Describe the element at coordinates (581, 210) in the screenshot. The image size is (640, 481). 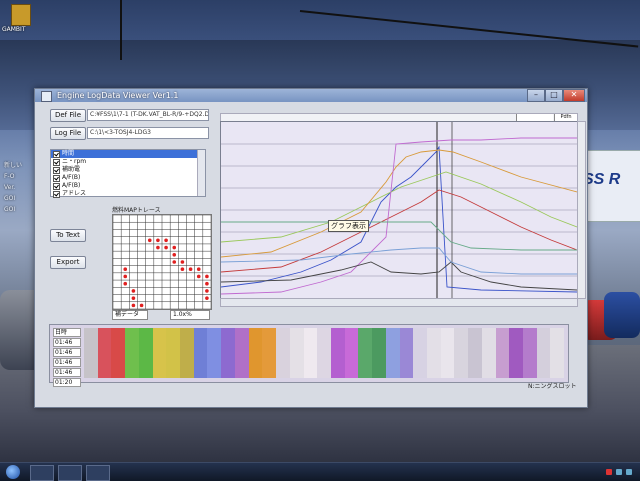
I see `graph-vertical-scrollbar` at that location.